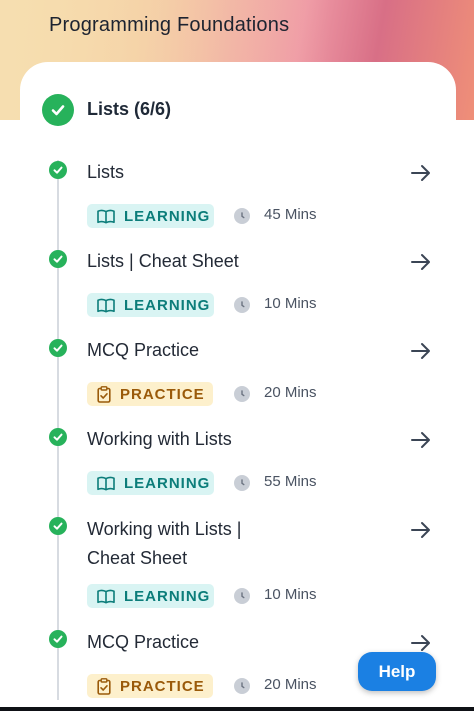 Image resolution: width=474 pixels, height=722 pixels. Describe the element at coordinates (237, 261) in the screenshot. I see `item-title: Lists | Cheat Sheet` at that location.